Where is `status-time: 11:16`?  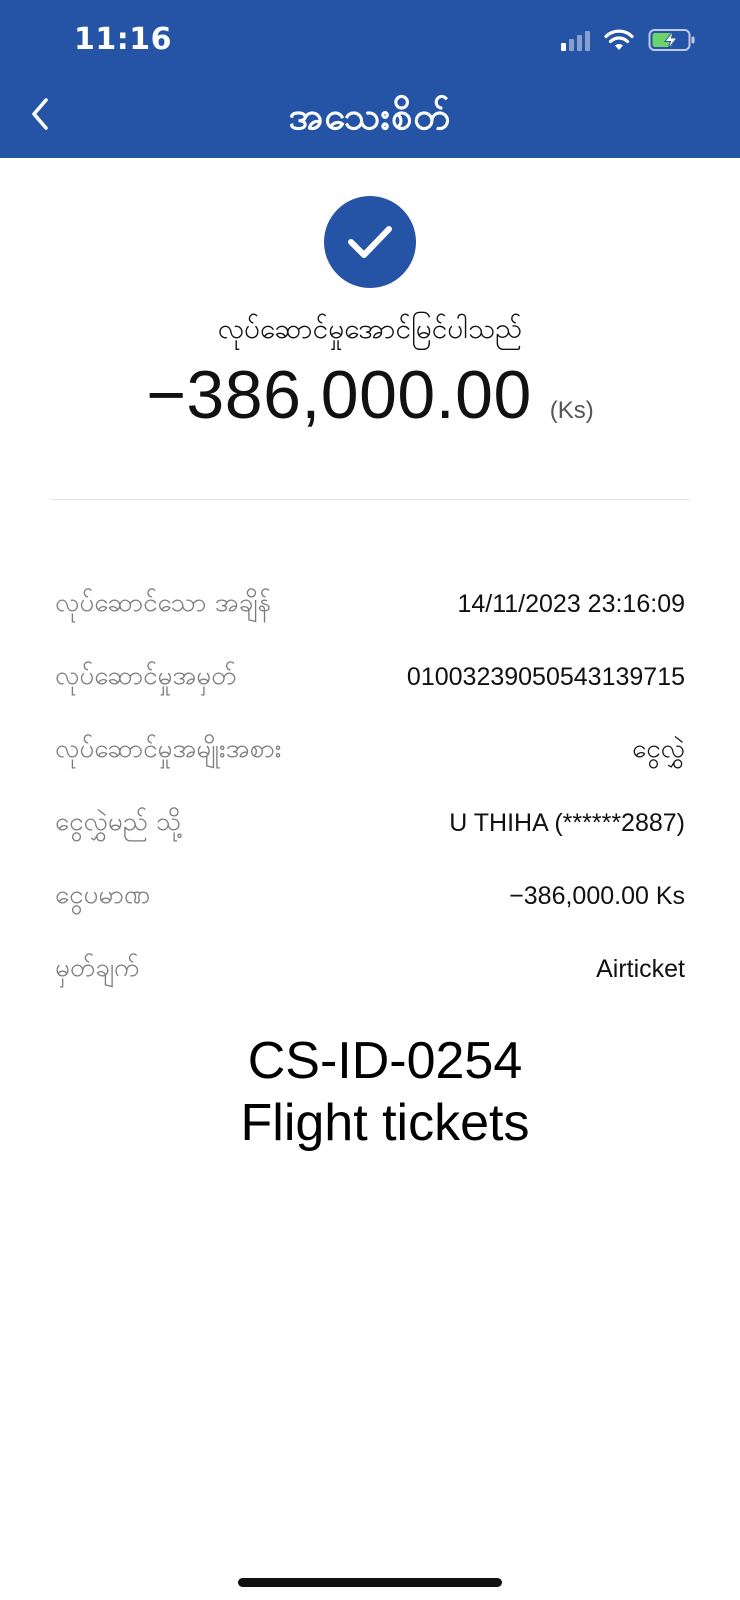
status-time: 11:16 is located at coordinates (123, 39).